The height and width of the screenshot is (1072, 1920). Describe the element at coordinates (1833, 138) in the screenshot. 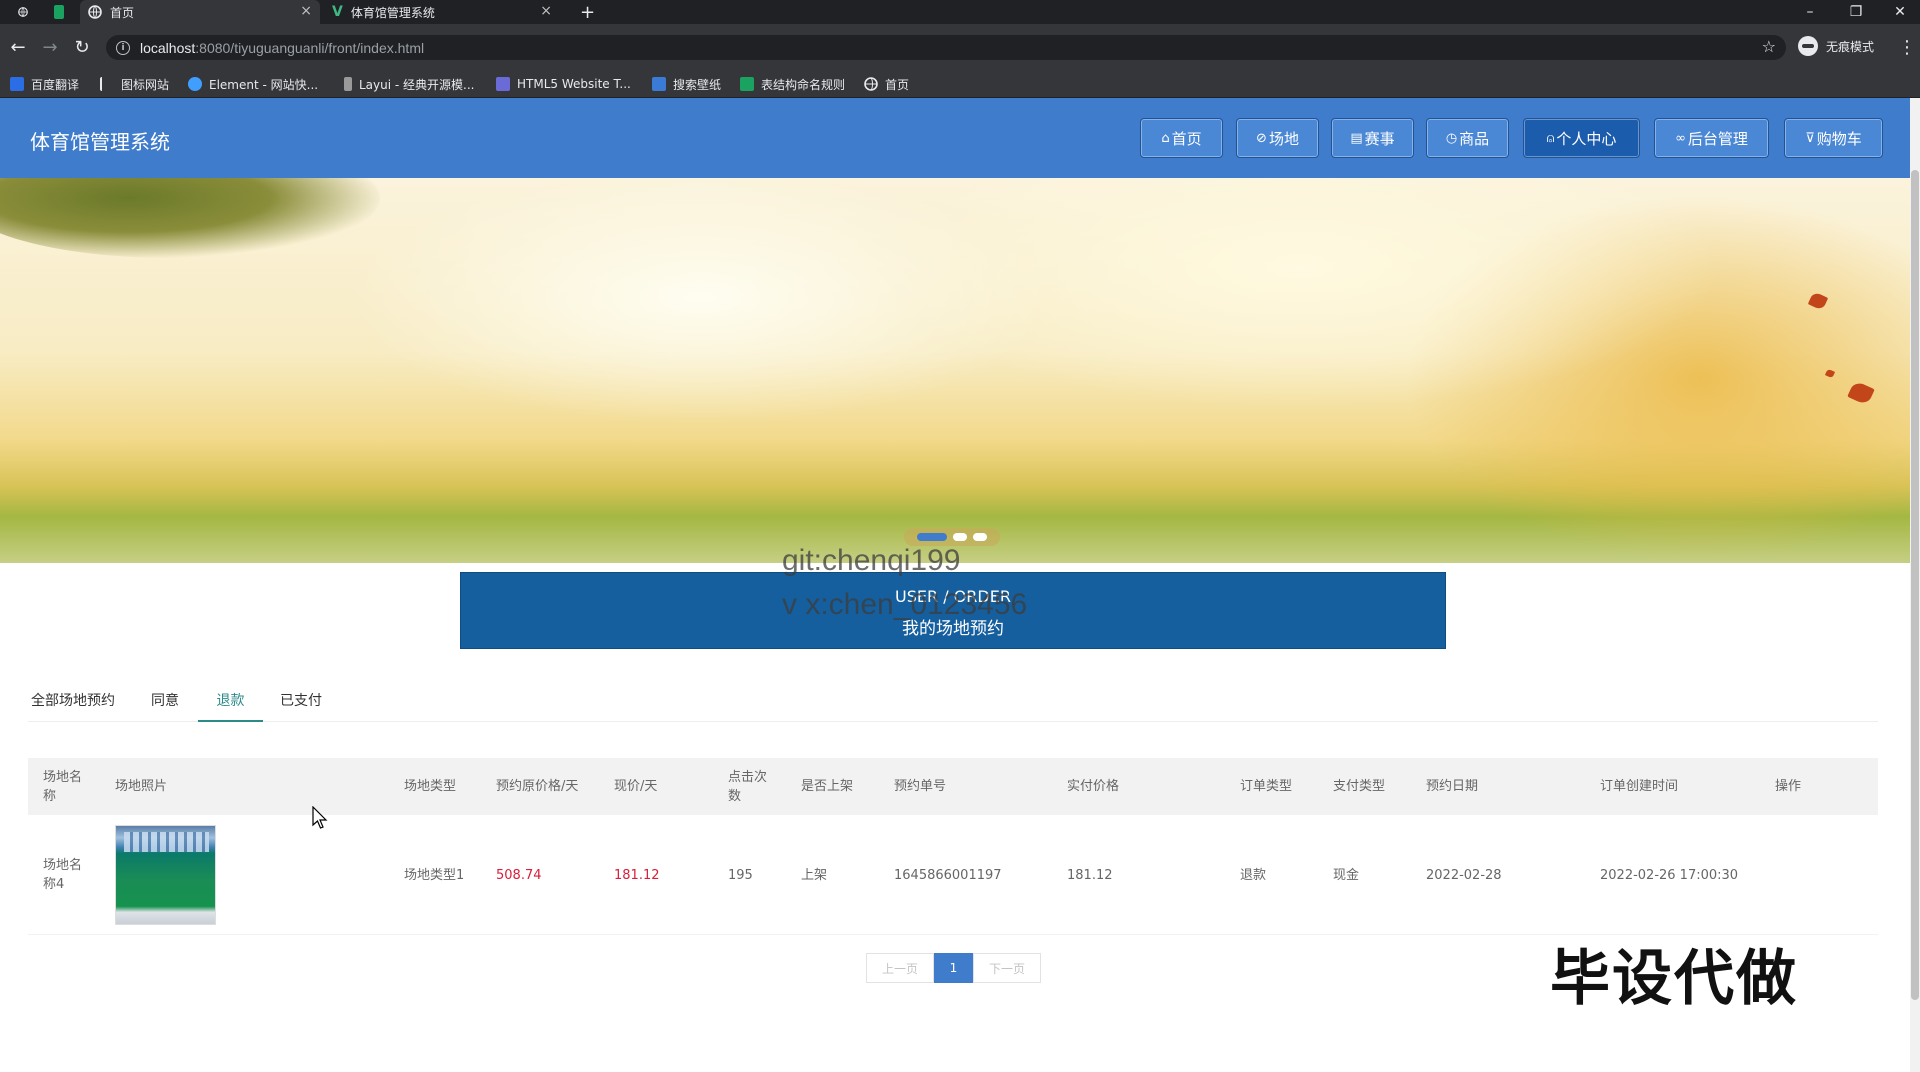

I see `nav-cart: ⊽ 购物车` at that location.